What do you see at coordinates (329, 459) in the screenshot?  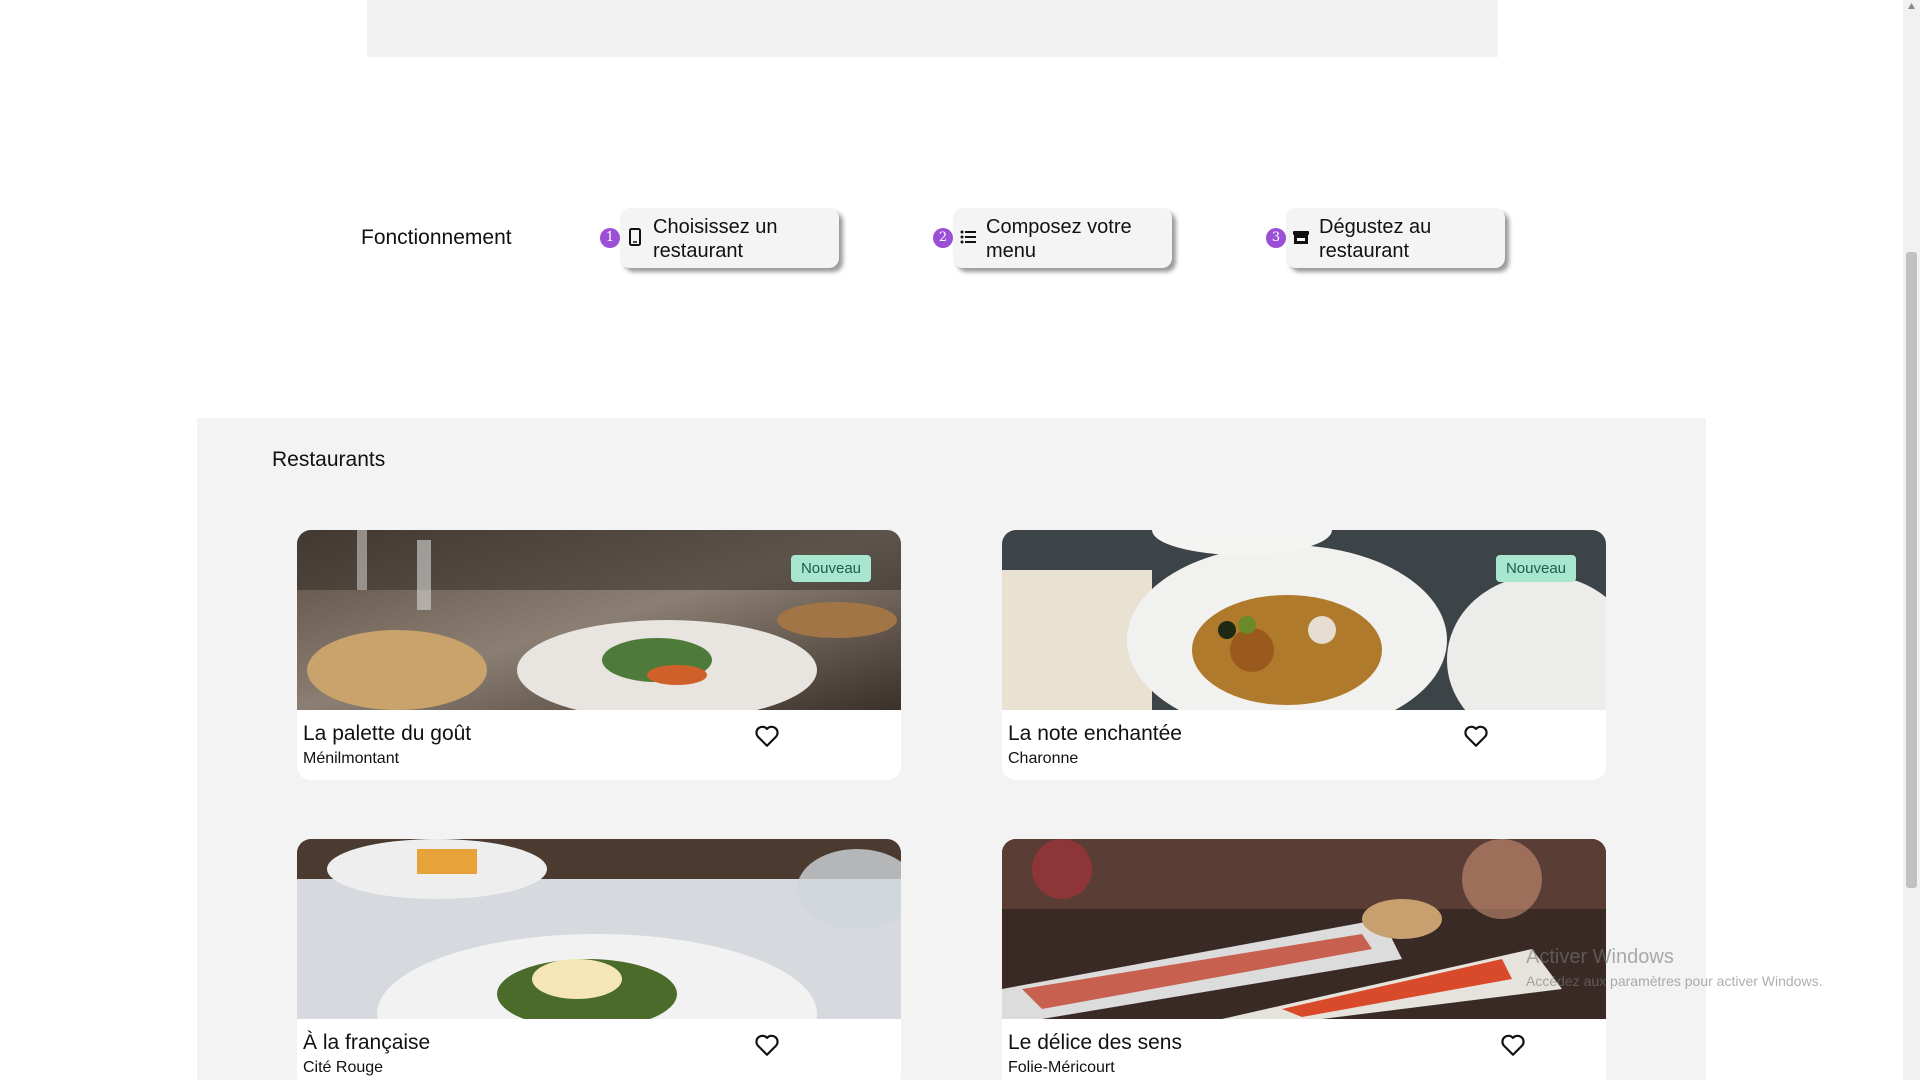 I see `restaurants-title: Restaurants` at bounding box center [329, 459].